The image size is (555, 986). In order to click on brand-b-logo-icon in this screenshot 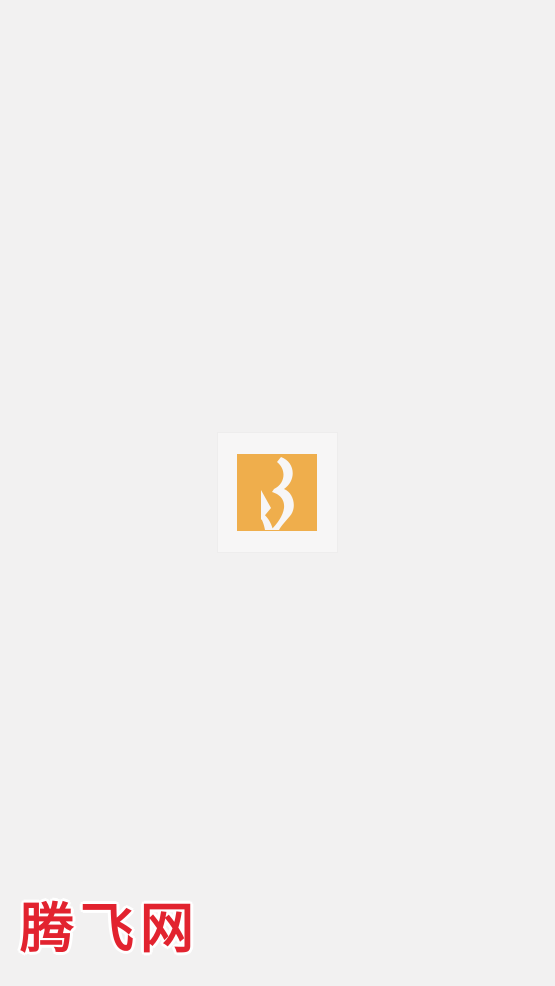, I will do `click(277, 492)`.